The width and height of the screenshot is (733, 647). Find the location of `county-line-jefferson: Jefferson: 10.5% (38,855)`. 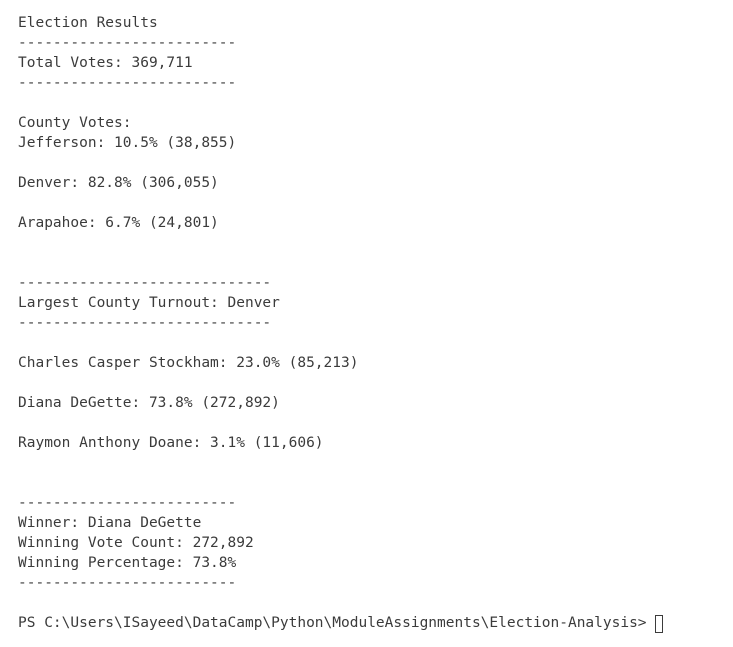

county-line-jefferson: Jefferson: 10.5% (38,855) is located at coordinates (127, 143).